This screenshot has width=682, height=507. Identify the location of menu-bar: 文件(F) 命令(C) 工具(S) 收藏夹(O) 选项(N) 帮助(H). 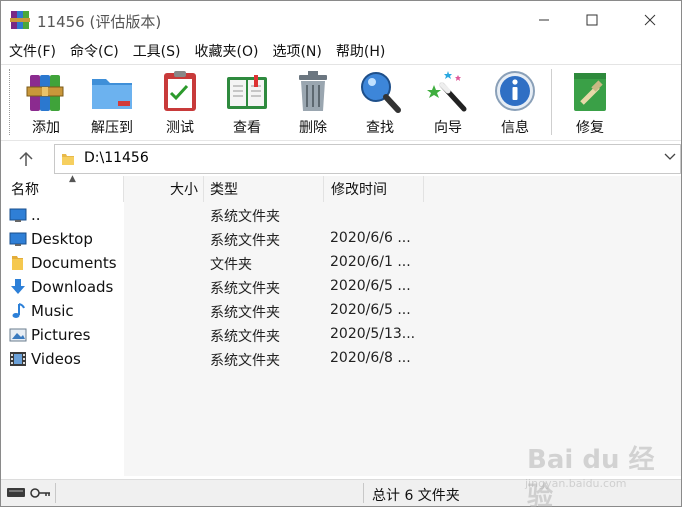
(341, 51).